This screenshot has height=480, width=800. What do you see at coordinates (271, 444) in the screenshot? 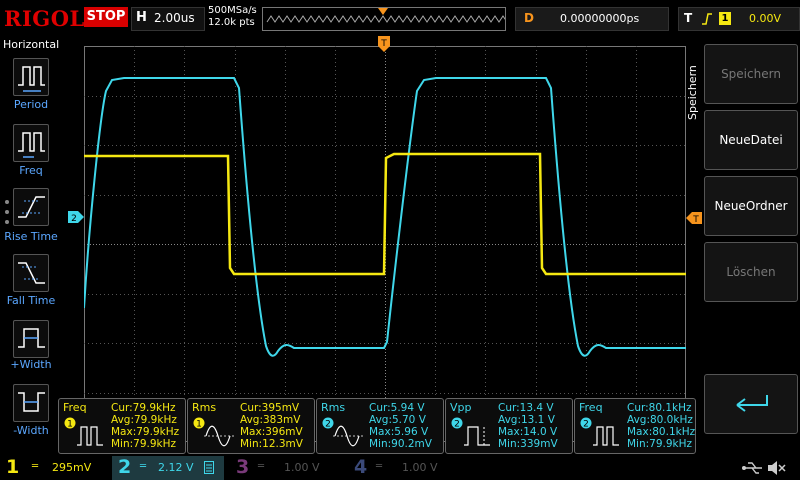
I see `measurement-min: Min:12.3mV` at bounding box center [271, 444].